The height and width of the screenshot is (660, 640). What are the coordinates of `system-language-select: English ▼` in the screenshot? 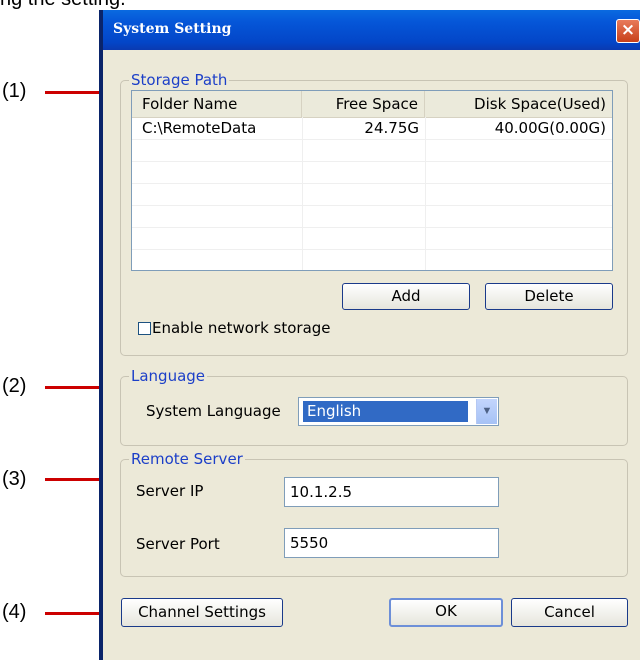 It's located at (398, 411).